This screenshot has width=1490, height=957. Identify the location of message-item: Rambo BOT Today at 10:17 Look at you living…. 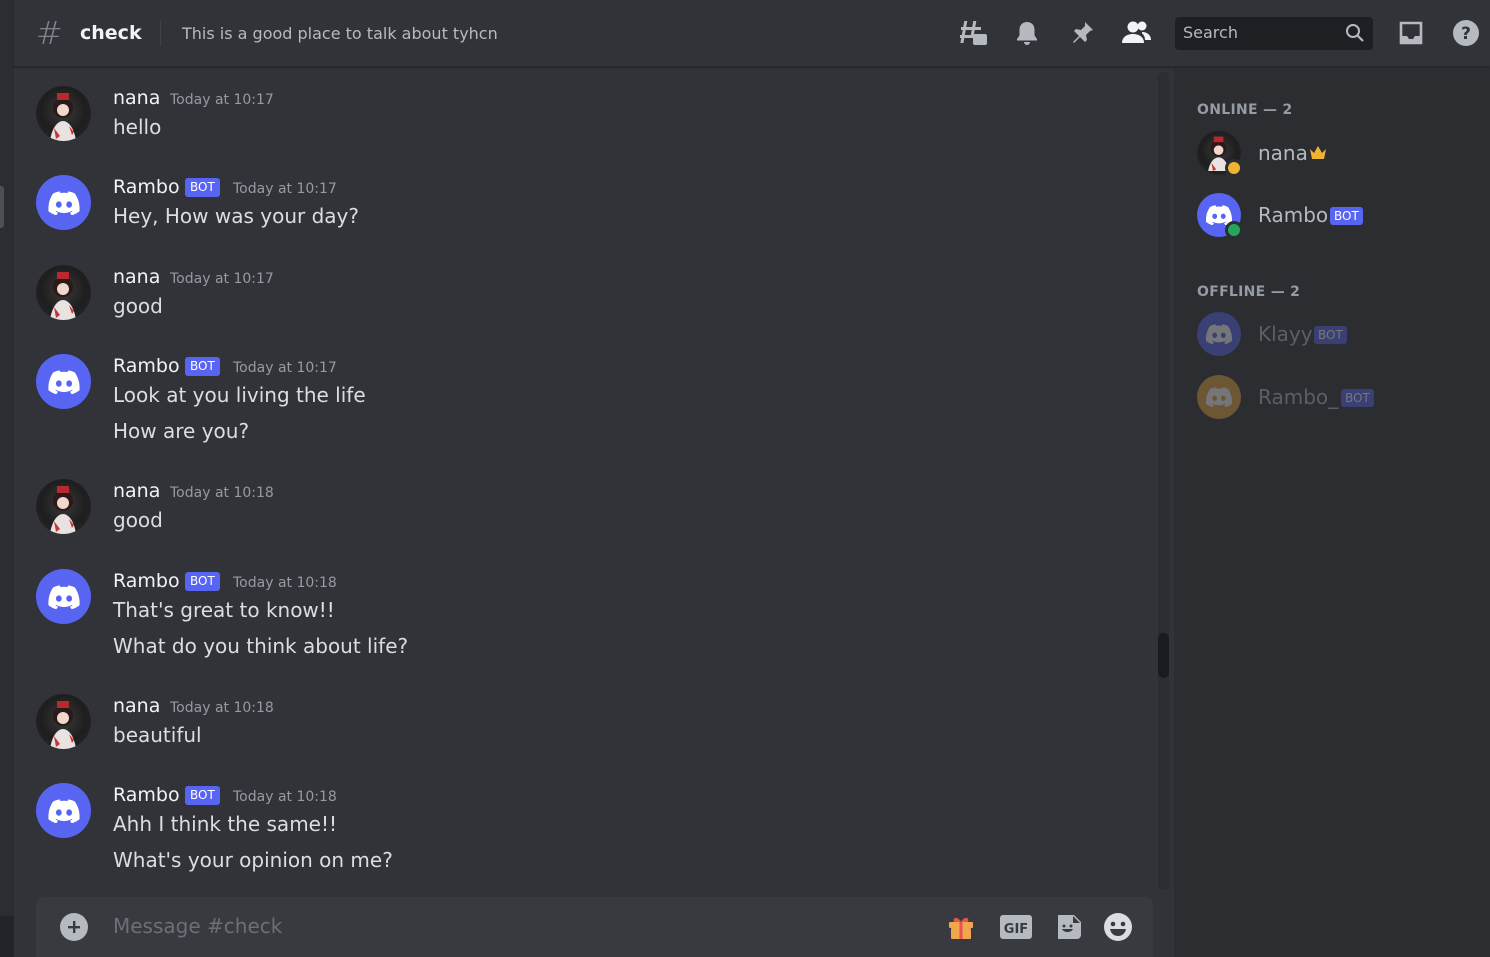
(579, 410).